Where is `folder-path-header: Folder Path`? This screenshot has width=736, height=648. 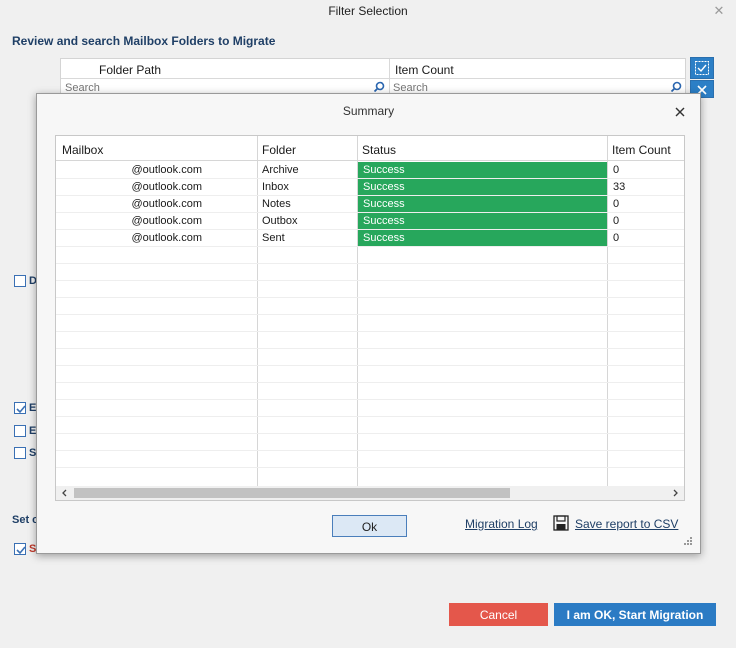
folder-path-header: Folder Path is located at coordinates (130, 70).